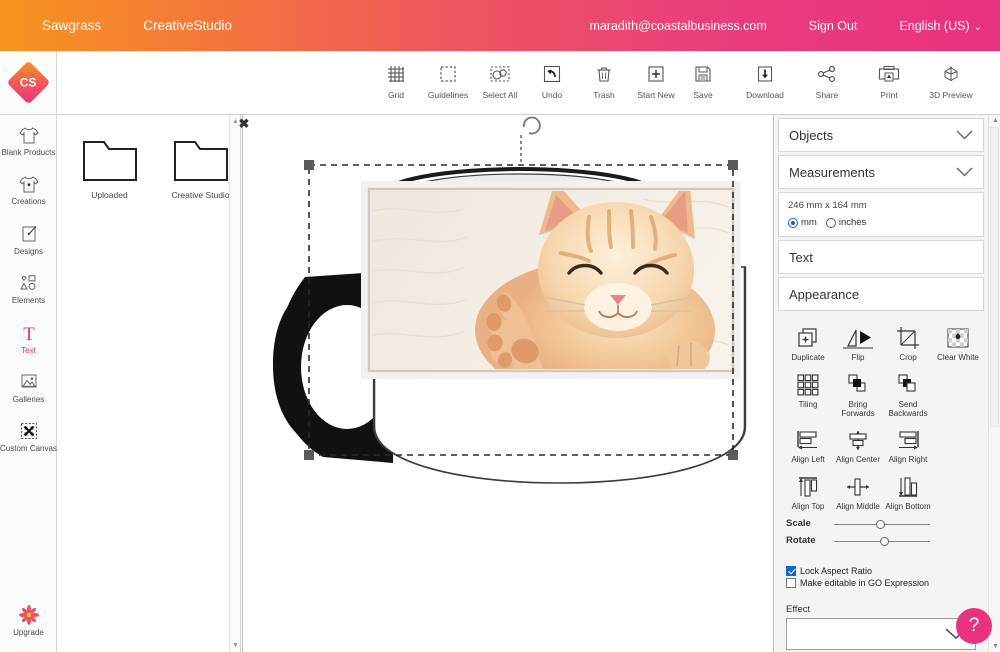 The image size is (1000, 652). I want to click on toolbar-right-group: Save Download Share Print 3D Preview, so click(827, 83).